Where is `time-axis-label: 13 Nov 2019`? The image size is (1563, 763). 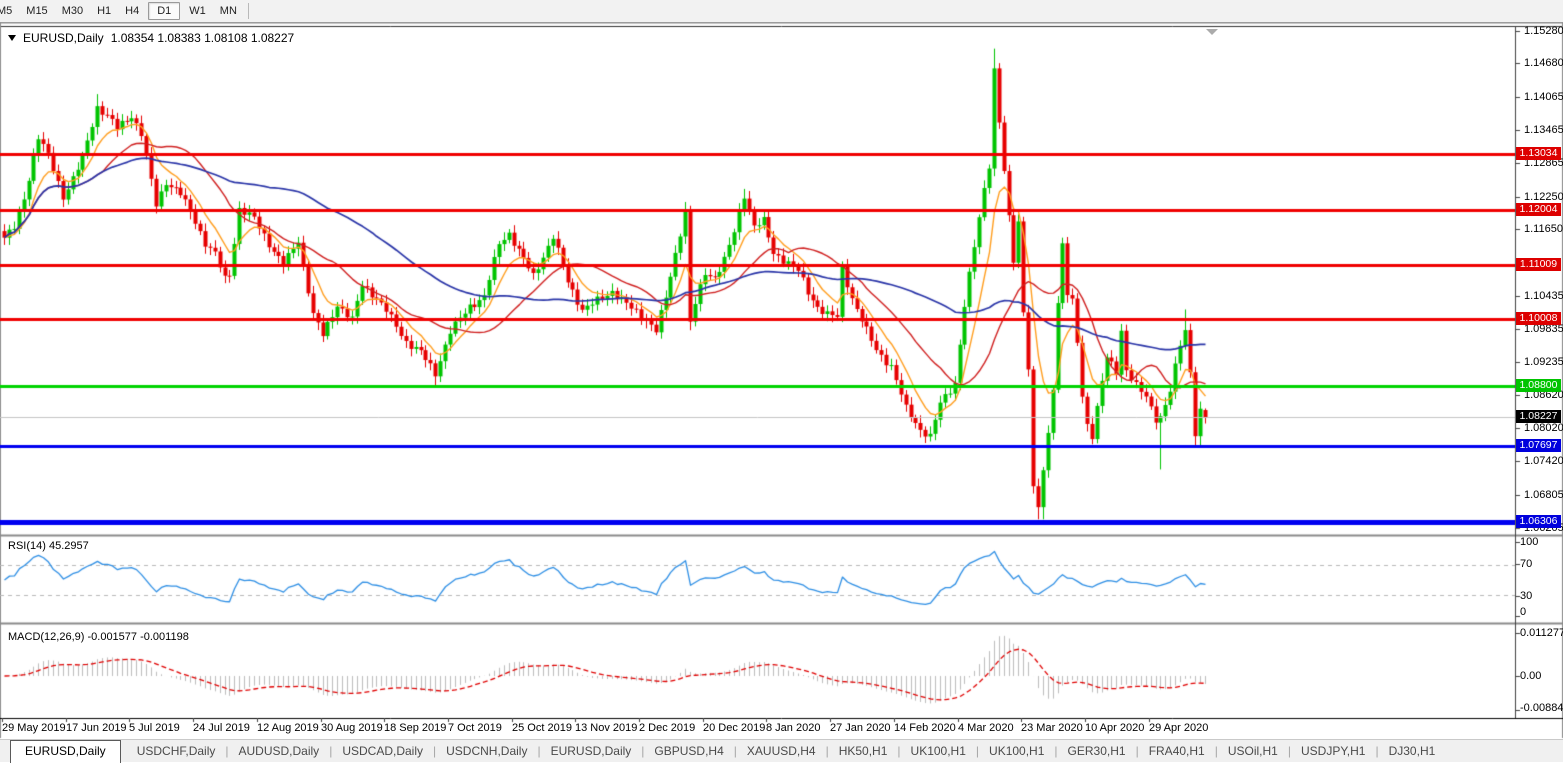
time-axis-label: 13 Nov 2019 is located at coordinates (606, 728).